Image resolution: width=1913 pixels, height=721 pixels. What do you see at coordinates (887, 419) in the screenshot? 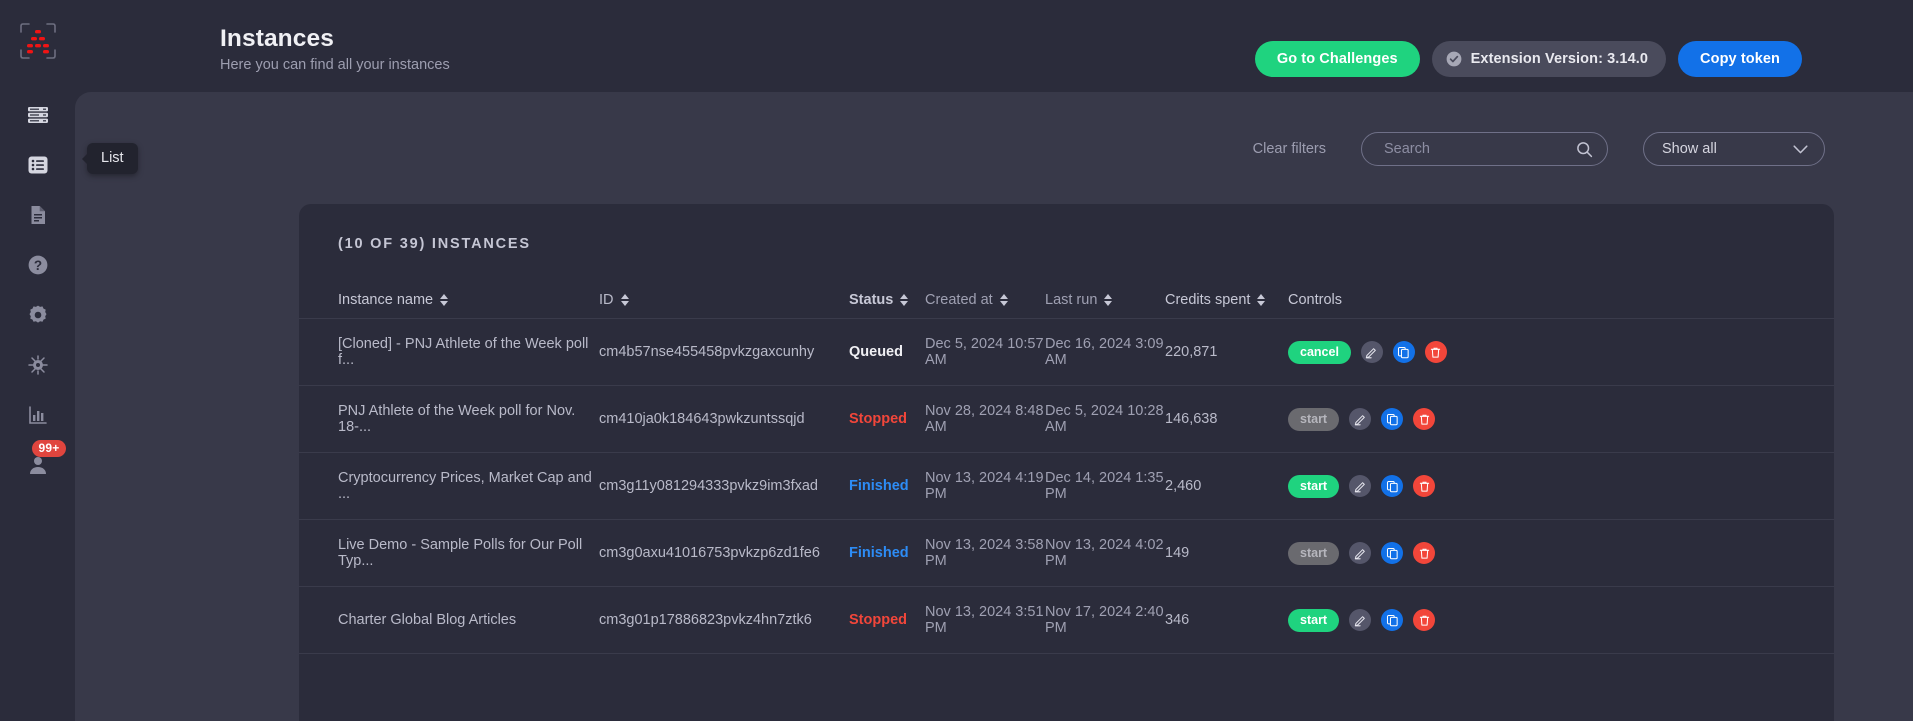
I see `status-badge: Stopped` at bounding box center [887, 419].